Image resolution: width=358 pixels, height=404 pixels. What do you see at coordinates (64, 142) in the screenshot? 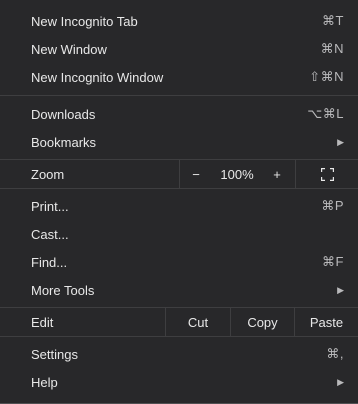
I see `menu-item-label: Bookmarks` at bounding box center [64, 142].